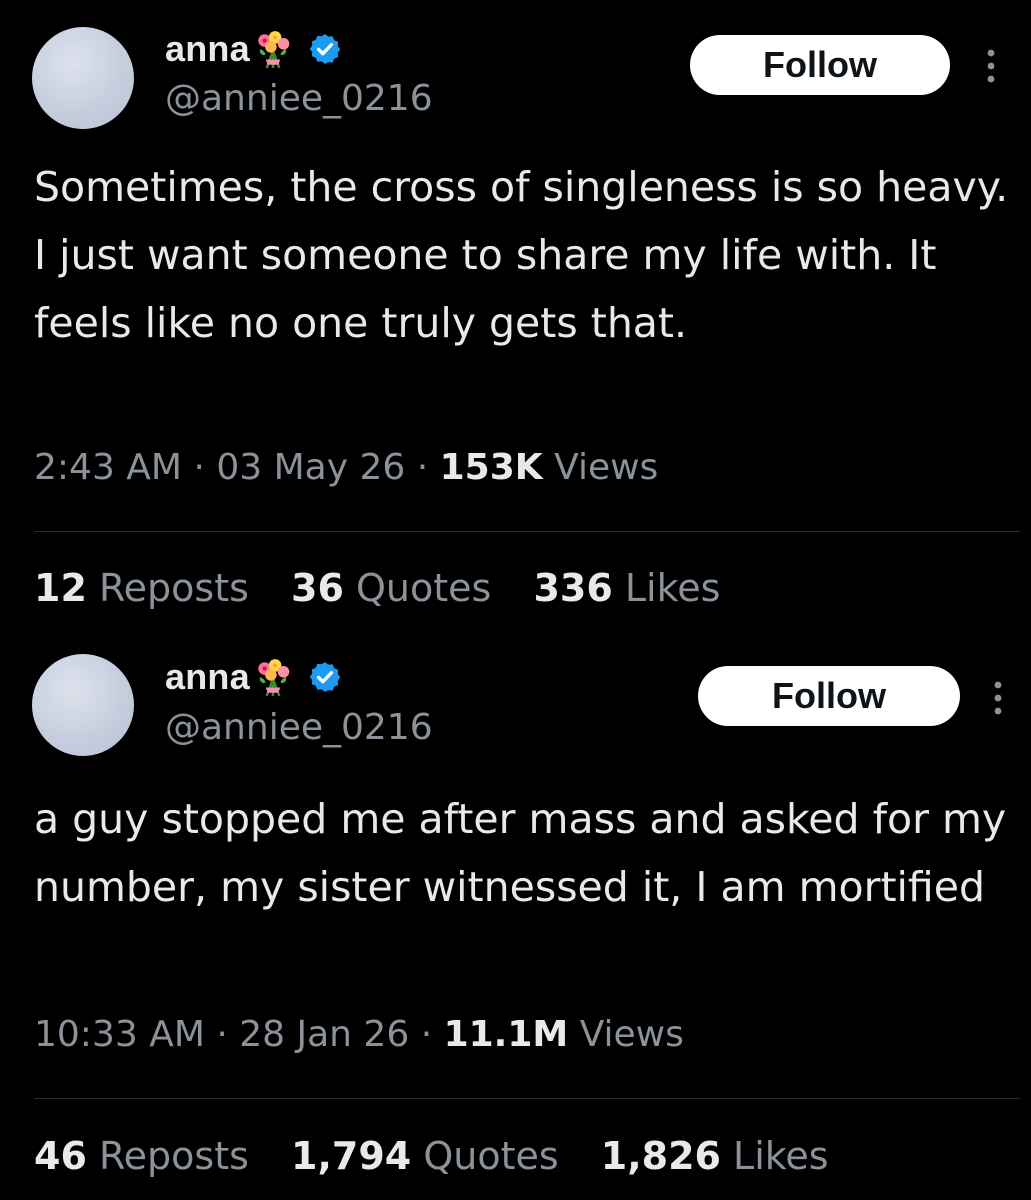 The image size is (1031, 1200). I want to click on follow-button: Follow, so click(829, 696).